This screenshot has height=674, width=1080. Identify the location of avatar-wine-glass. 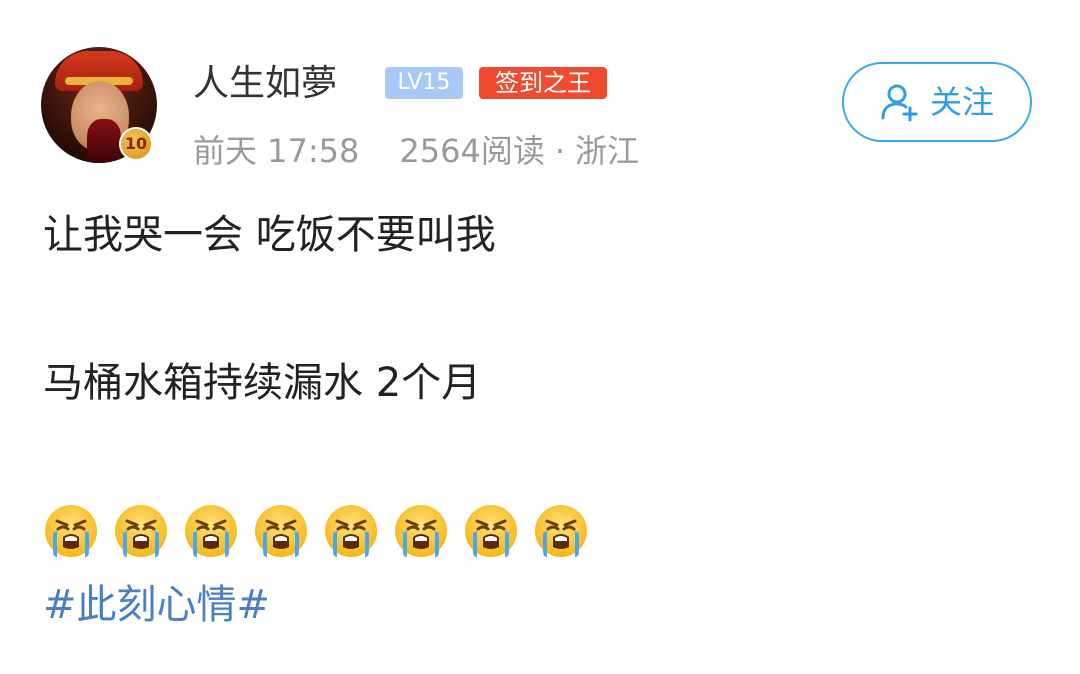
(104, 141).